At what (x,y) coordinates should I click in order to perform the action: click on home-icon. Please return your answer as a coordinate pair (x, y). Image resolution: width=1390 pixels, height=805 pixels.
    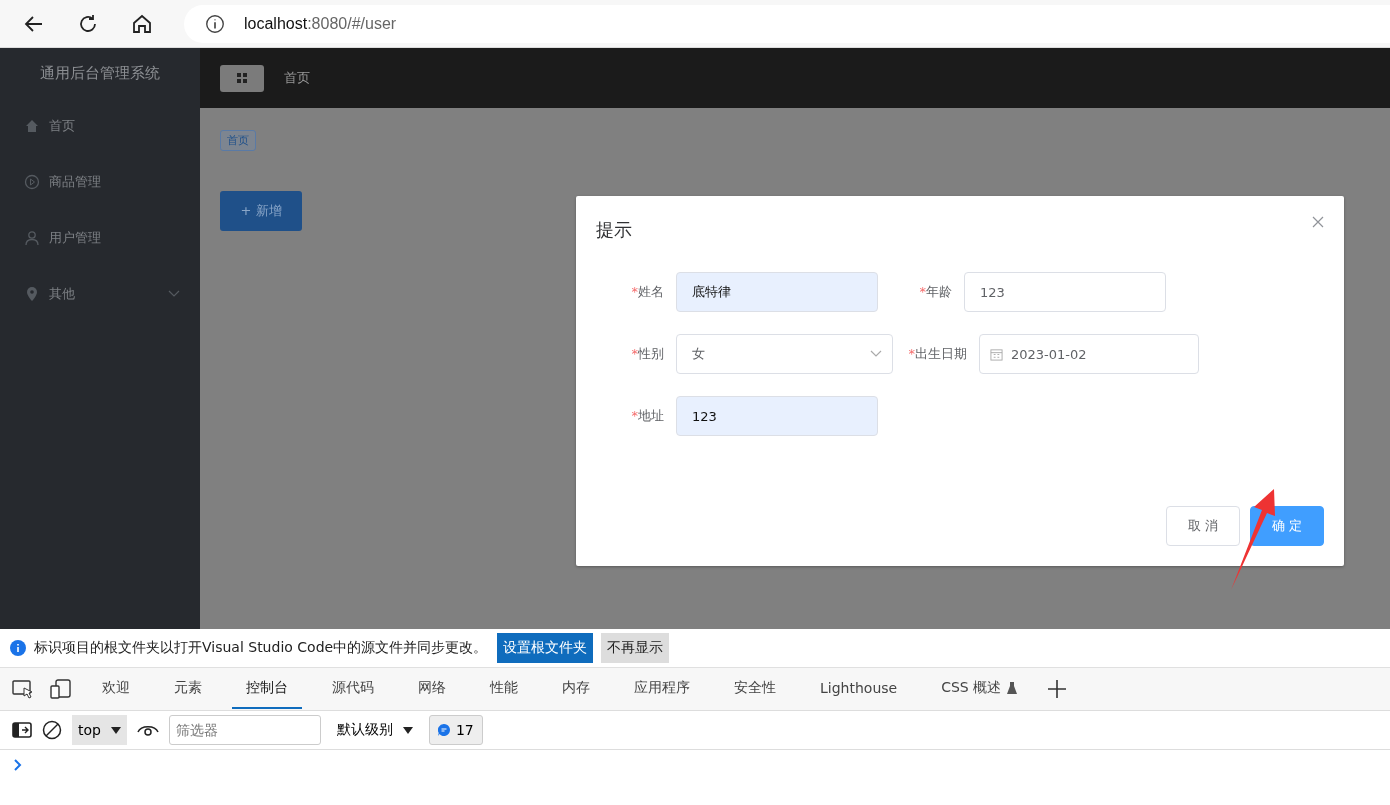
    Looking at the image, I should click on (32, 126).